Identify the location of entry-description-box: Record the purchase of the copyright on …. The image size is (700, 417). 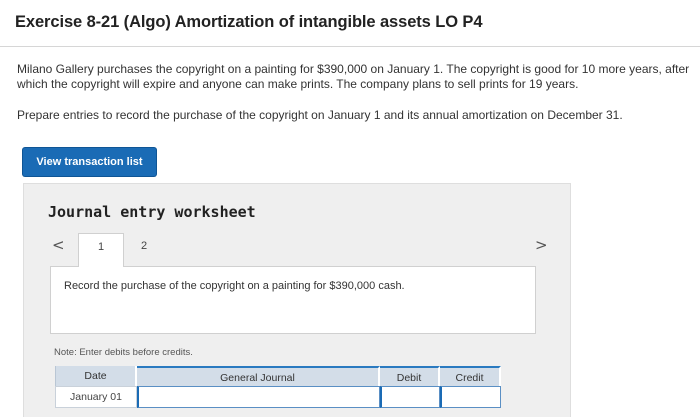
(293, 300).